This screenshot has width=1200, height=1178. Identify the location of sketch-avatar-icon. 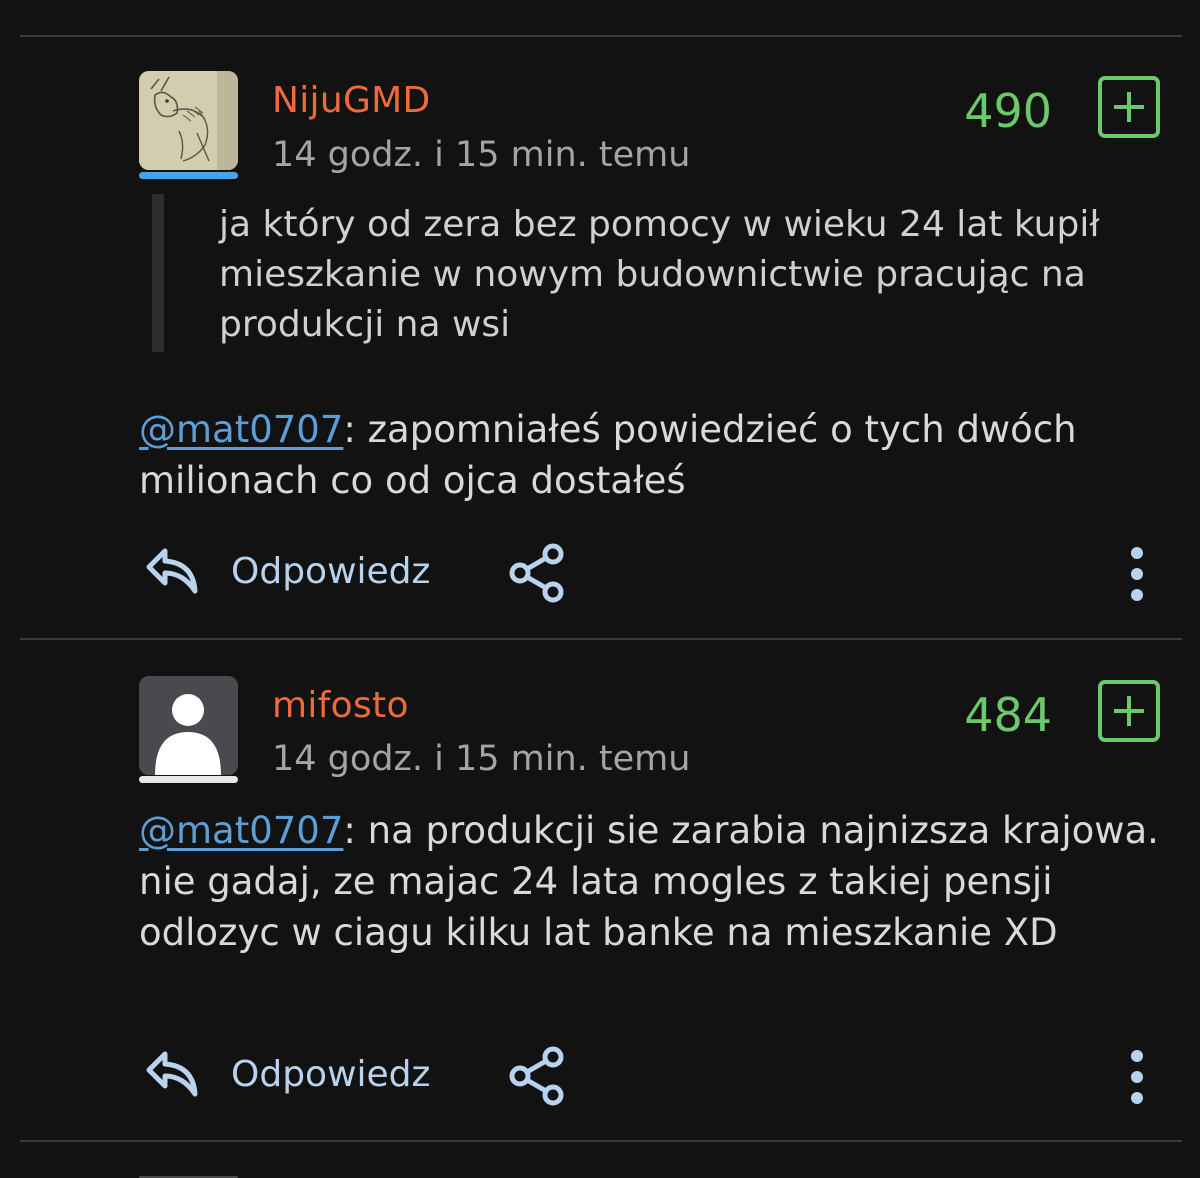
(188, 120).